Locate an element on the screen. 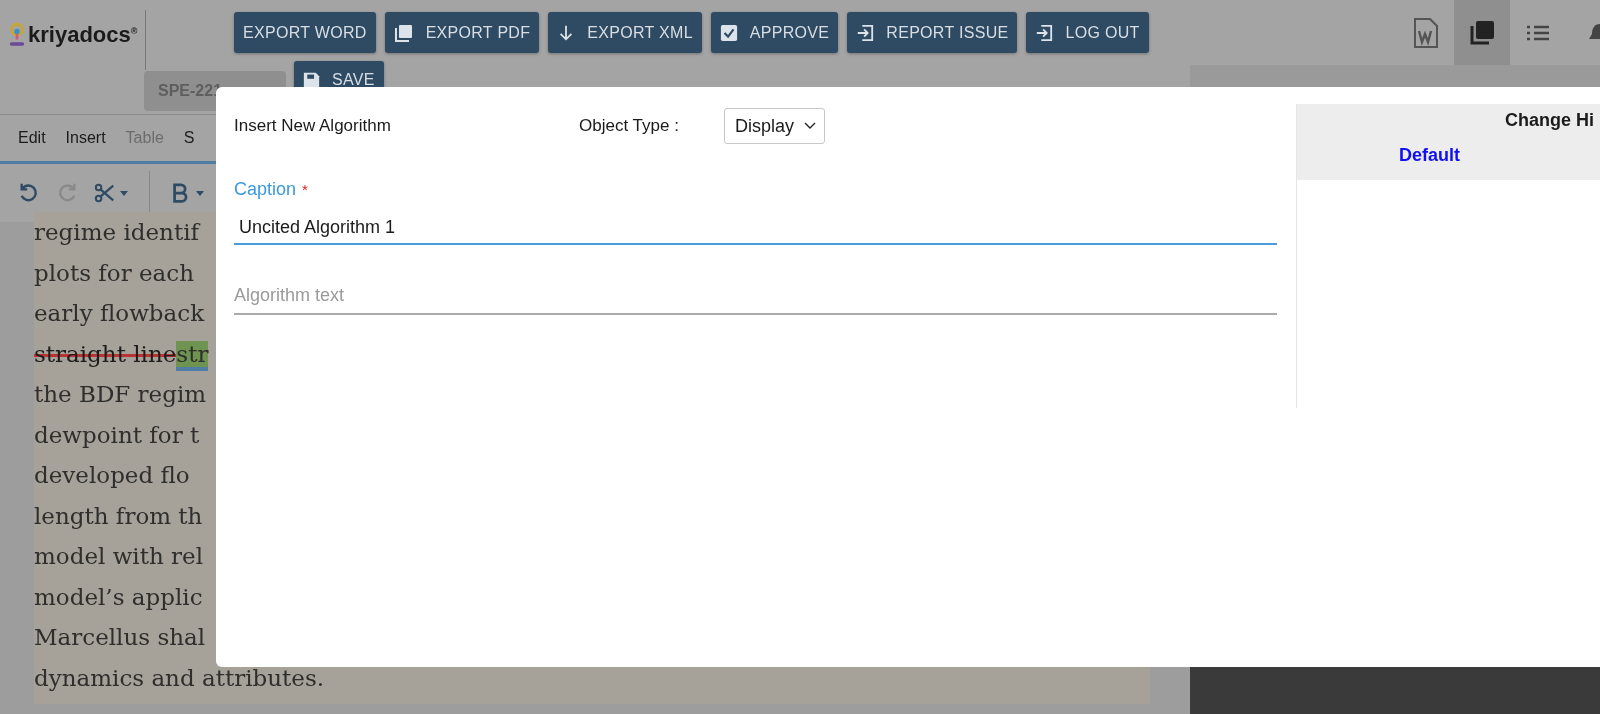 This screenshot has height=714, width=1600. logo-text: kriyadocs$^{®}$ is located at coordinates (83, 35).